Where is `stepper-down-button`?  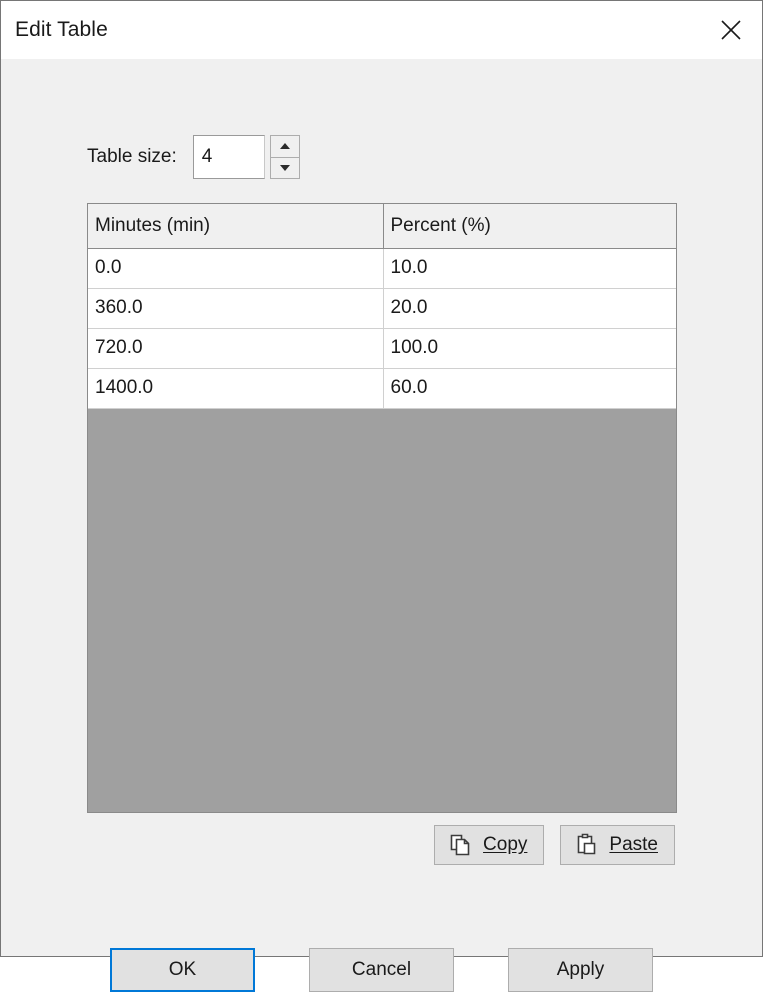 stepper-down-button is located at coordinates (284, 168).